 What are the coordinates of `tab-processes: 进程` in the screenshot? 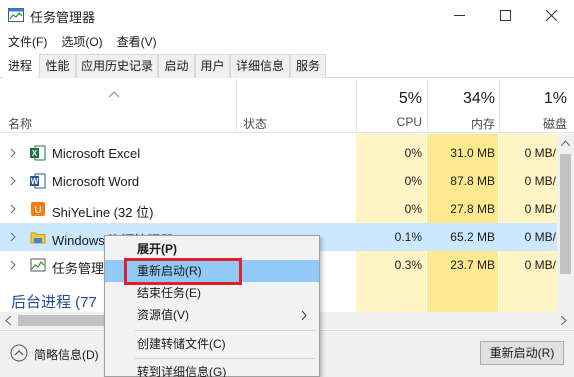 It's located at (20, 66).